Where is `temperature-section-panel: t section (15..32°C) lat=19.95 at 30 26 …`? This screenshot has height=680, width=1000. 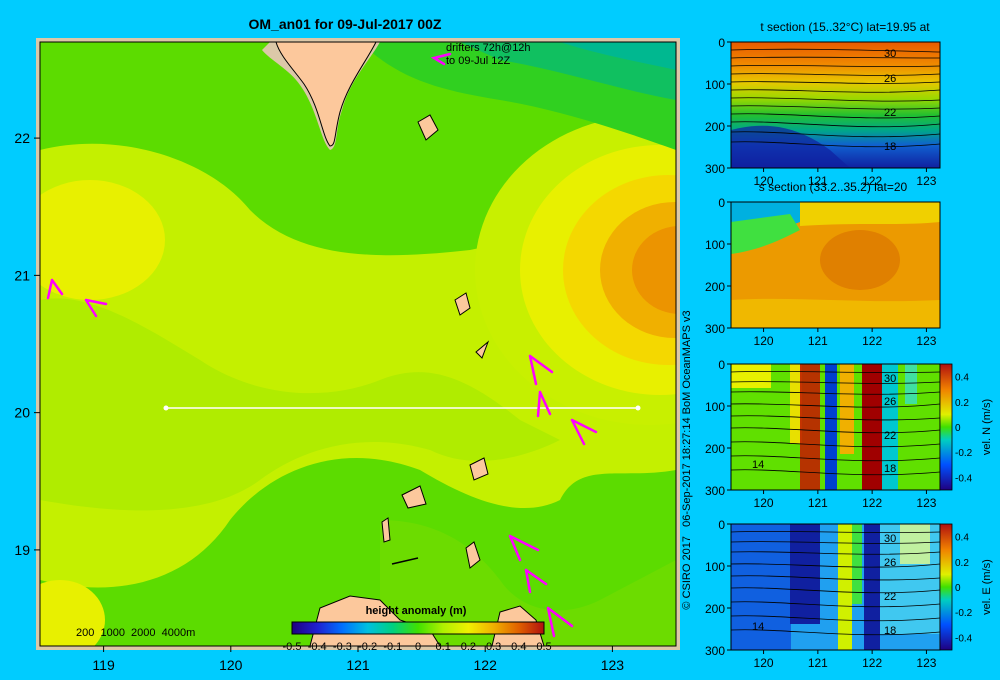 temperature-section-panel: t section (15..32°C) lat=19.95 at 30 26 … is located at coordinates (823, 104).